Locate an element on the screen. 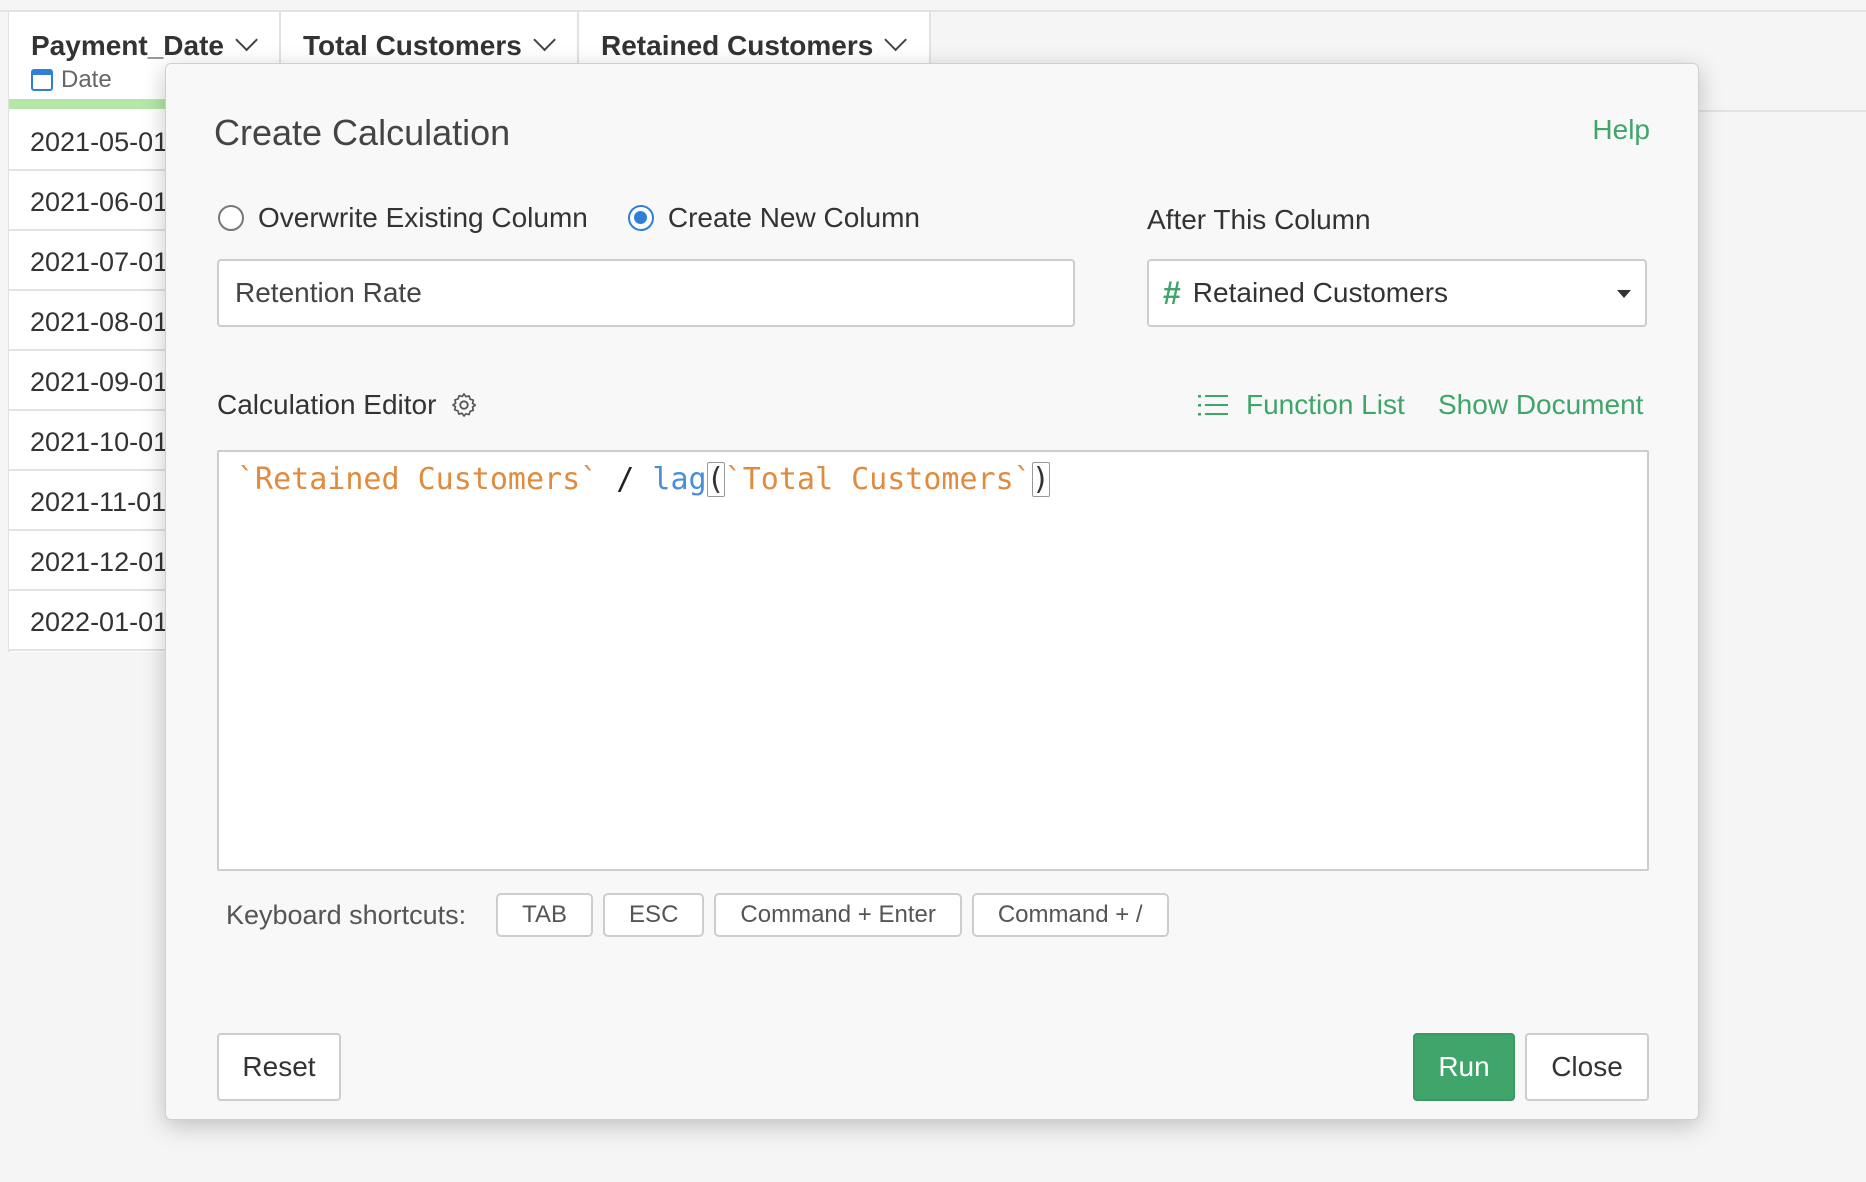  overwrite-radio is located at coordinates (231, 218).